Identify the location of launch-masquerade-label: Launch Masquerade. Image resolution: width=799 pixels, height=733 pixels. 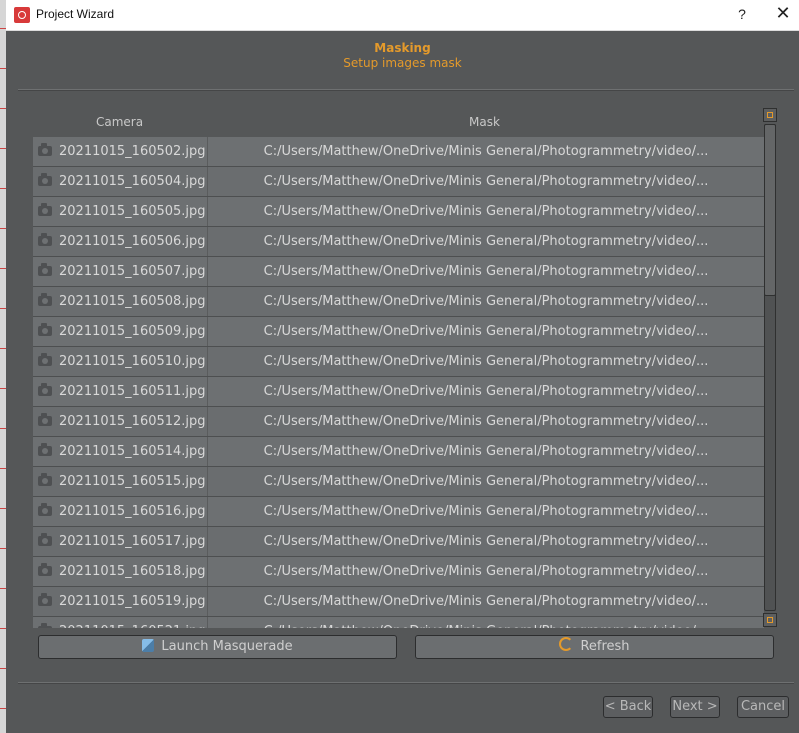
(227, 646).